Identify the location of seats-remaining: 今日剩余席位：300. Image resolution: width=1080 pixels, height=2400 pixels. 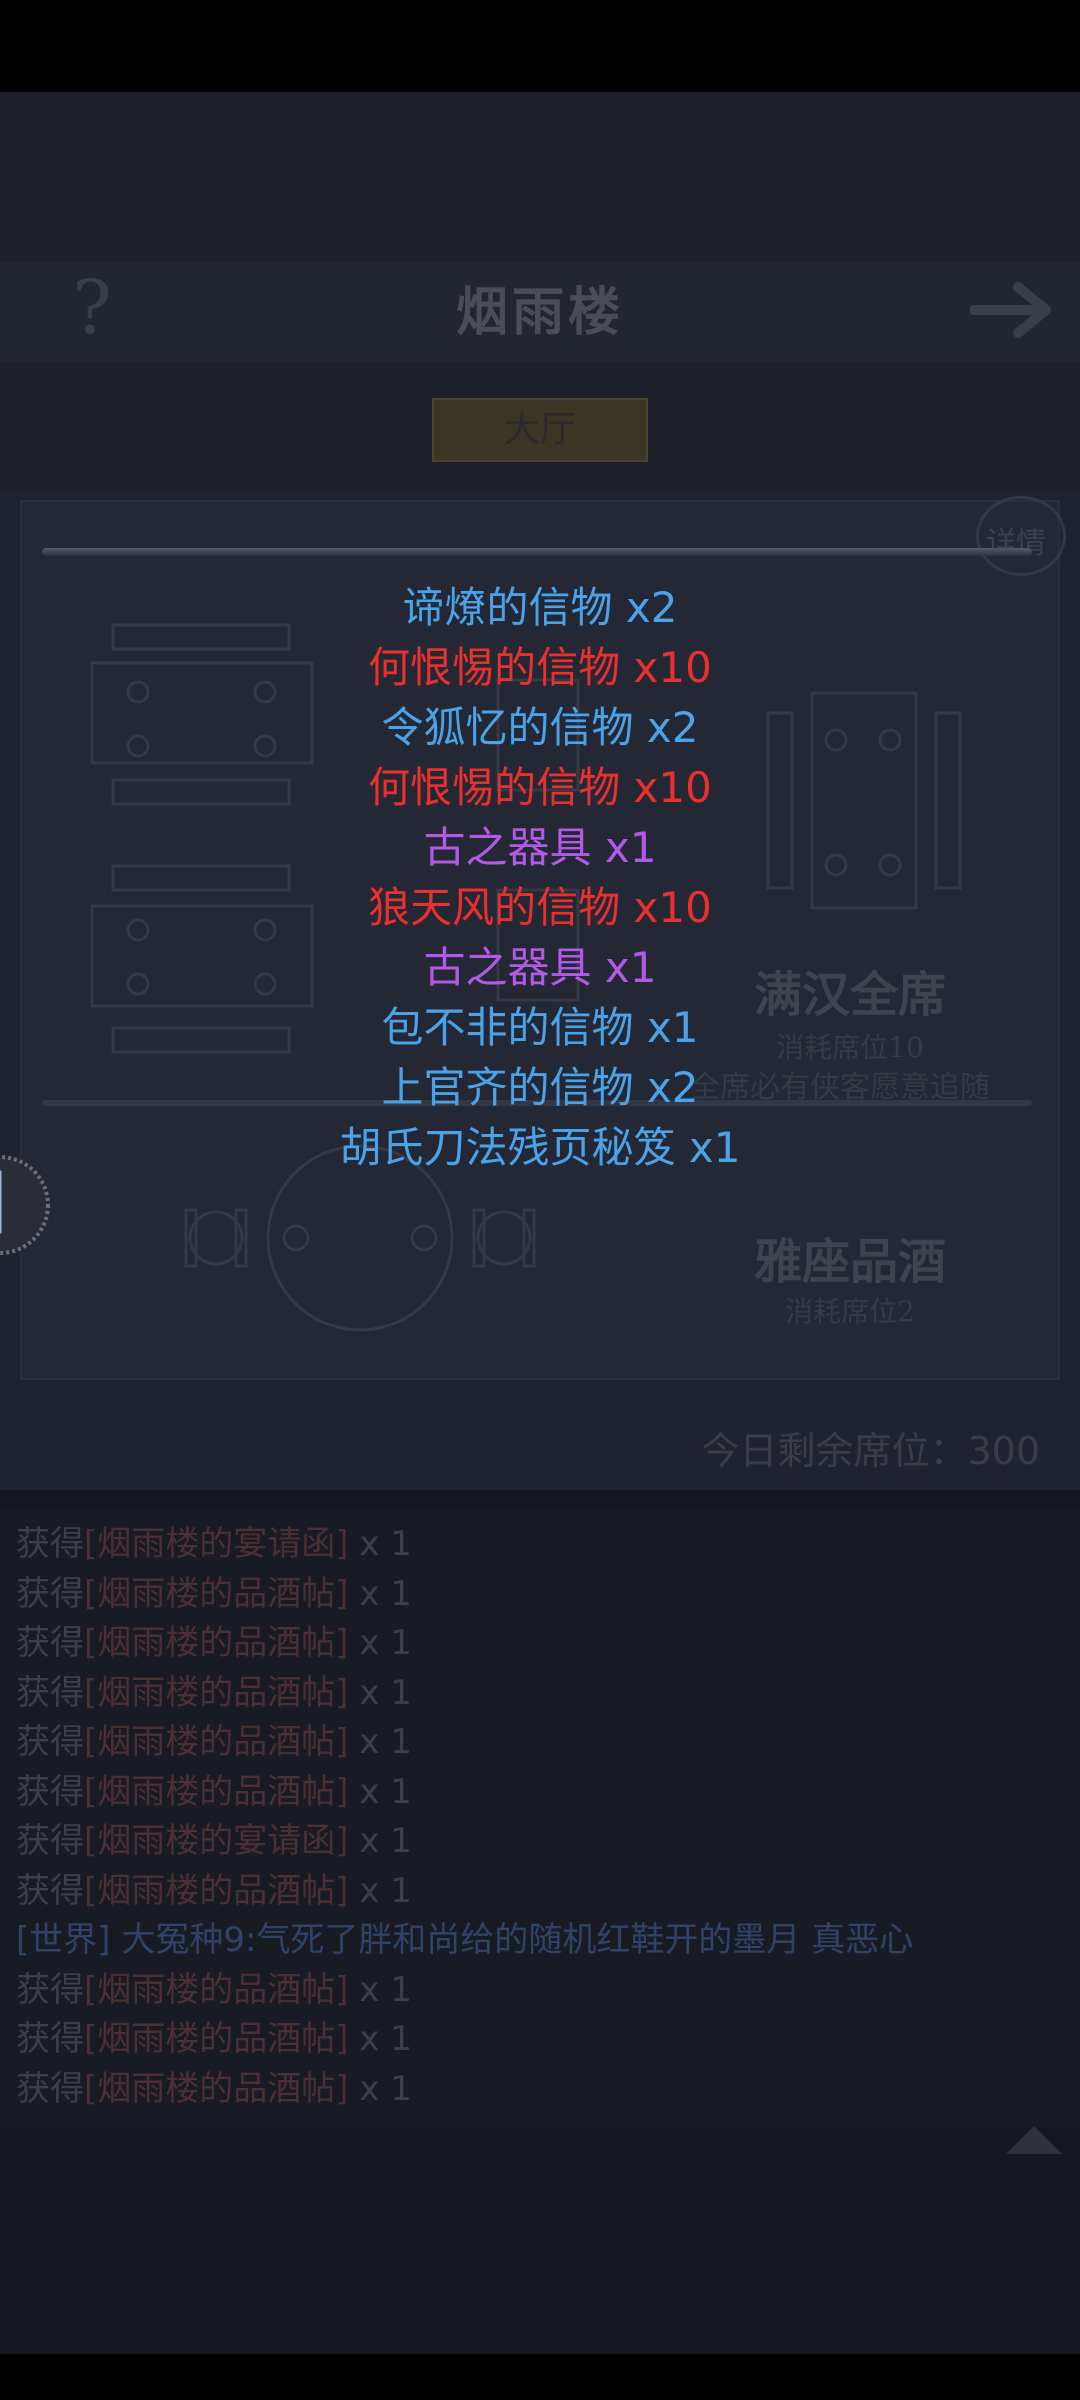
(870, 1451).